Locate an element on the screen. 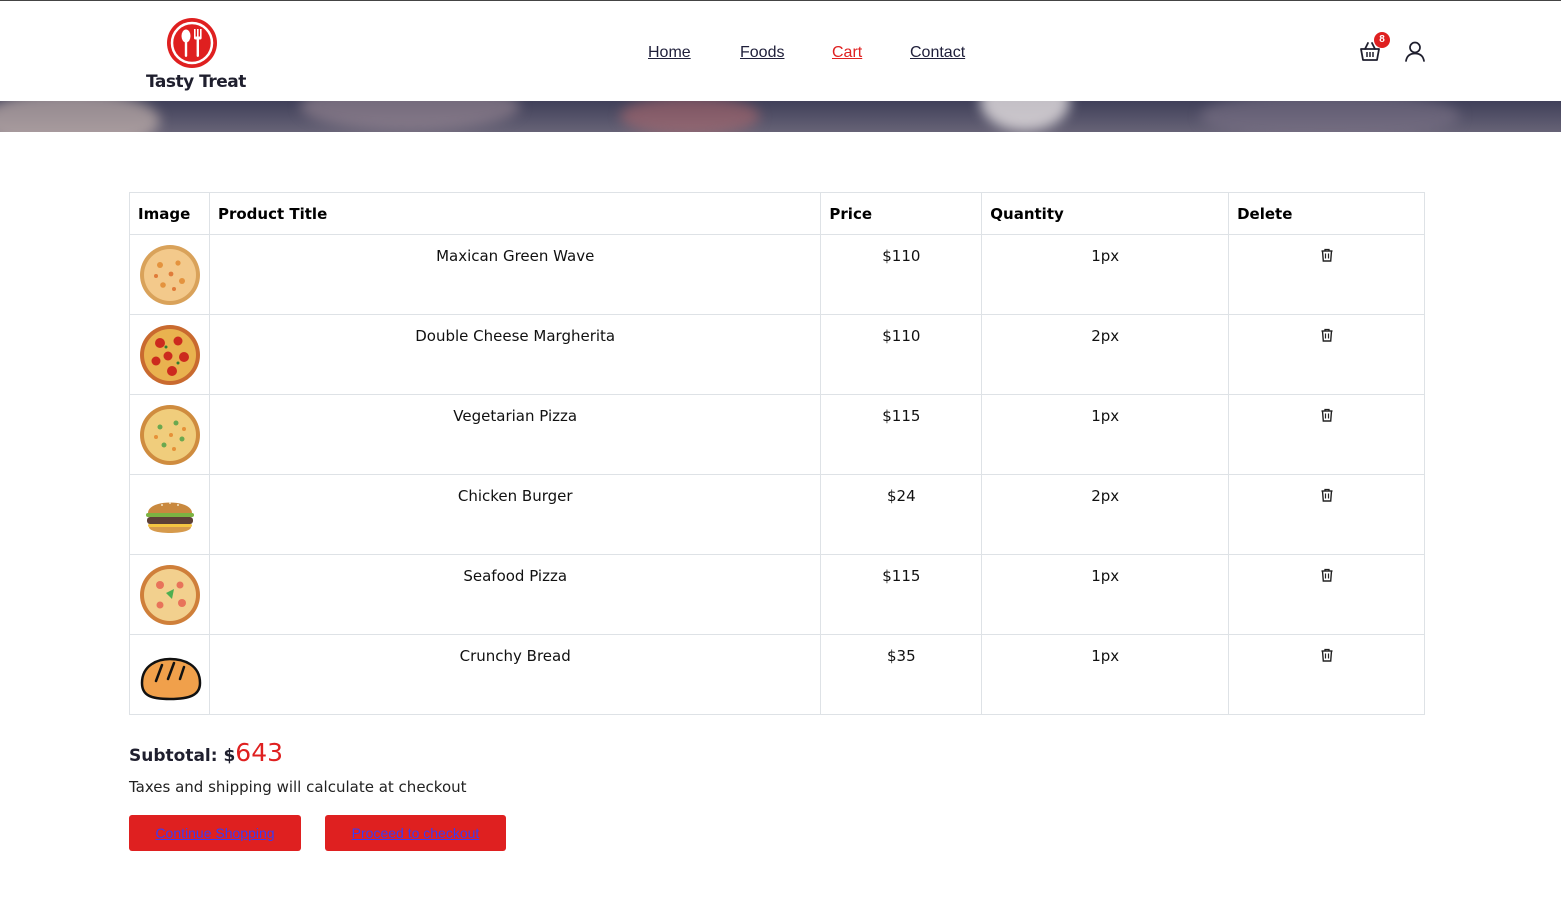  table-row: Seafood Pizza $115 1px is located at coordinates (777, 594).